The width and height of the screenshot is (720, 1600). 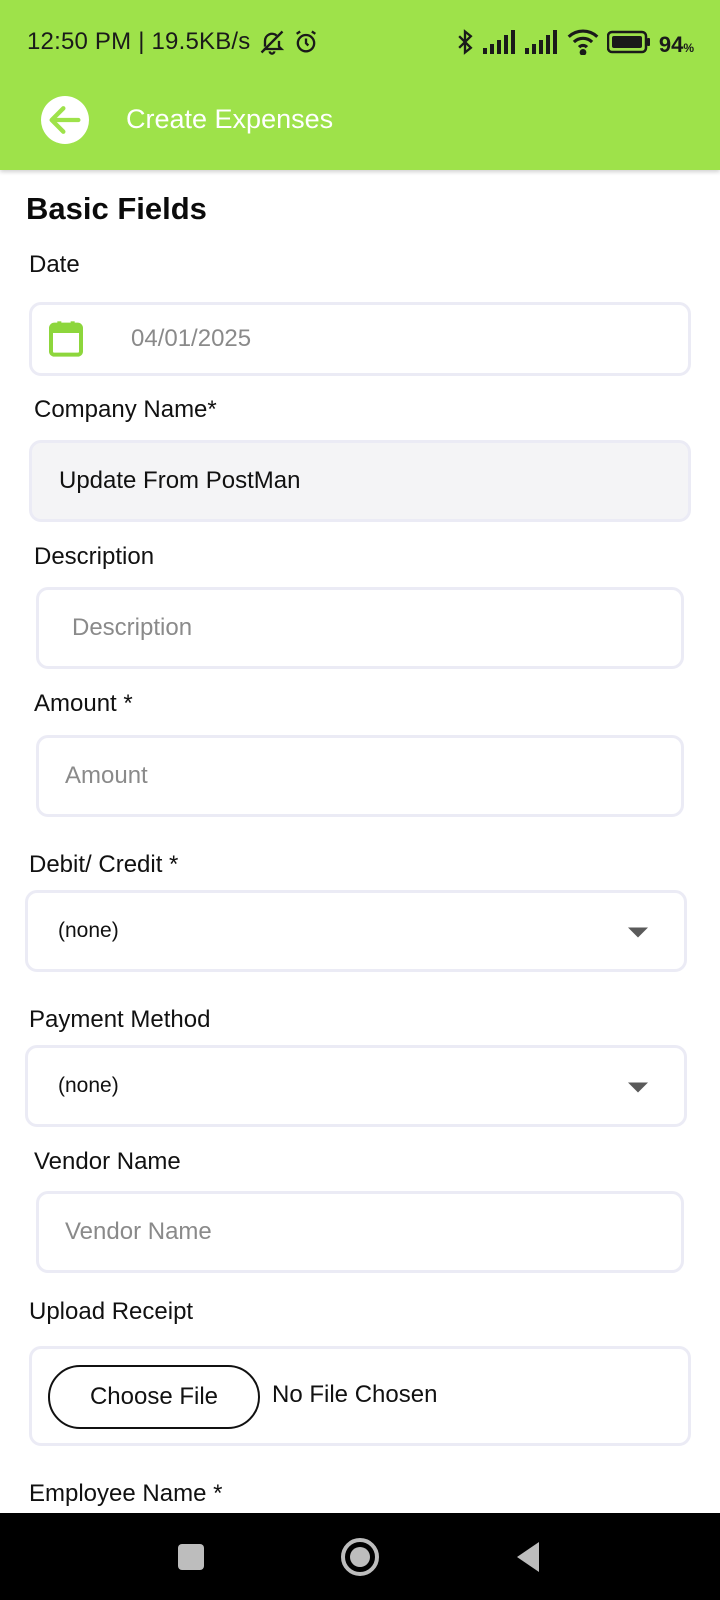 I want to click on system-nav-bar, so click(x=360, y=1556).